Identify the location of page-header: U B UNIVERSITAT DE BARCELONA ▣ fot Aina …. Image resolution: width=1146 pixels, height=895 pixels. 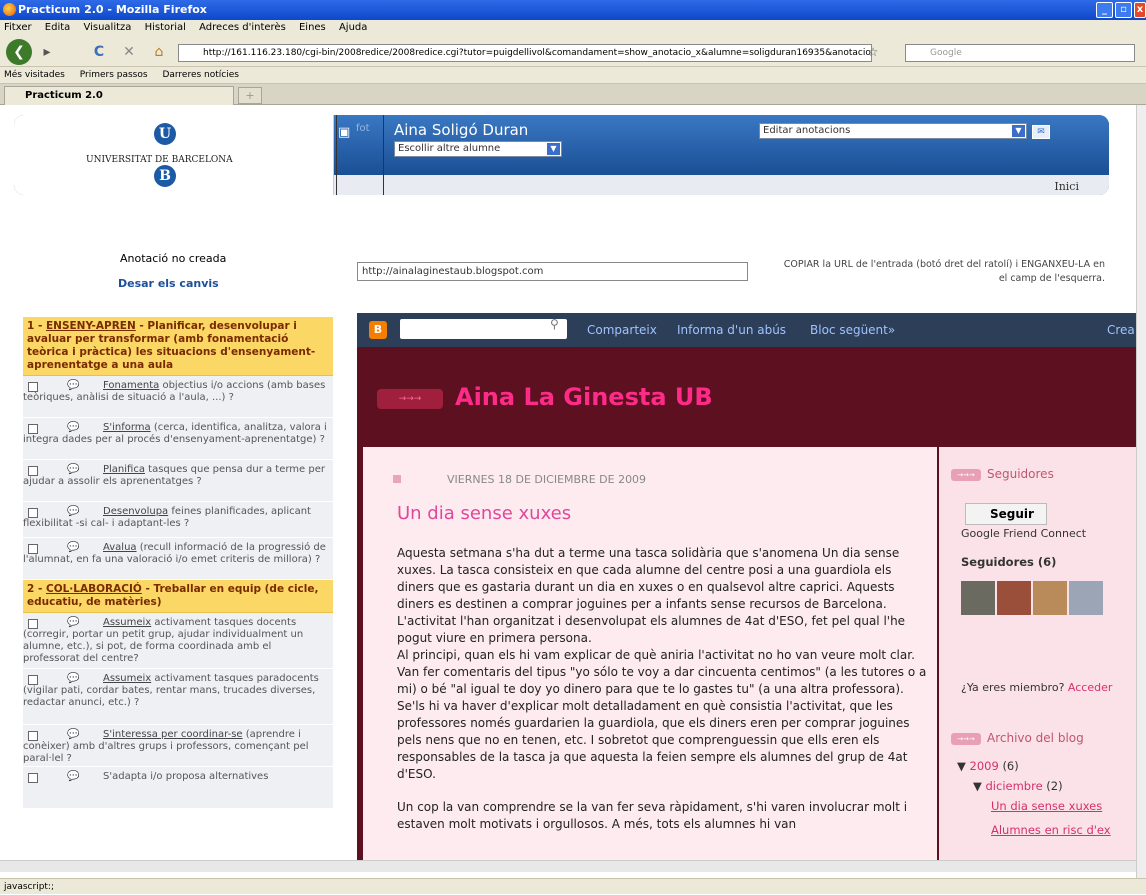
(561, 155).